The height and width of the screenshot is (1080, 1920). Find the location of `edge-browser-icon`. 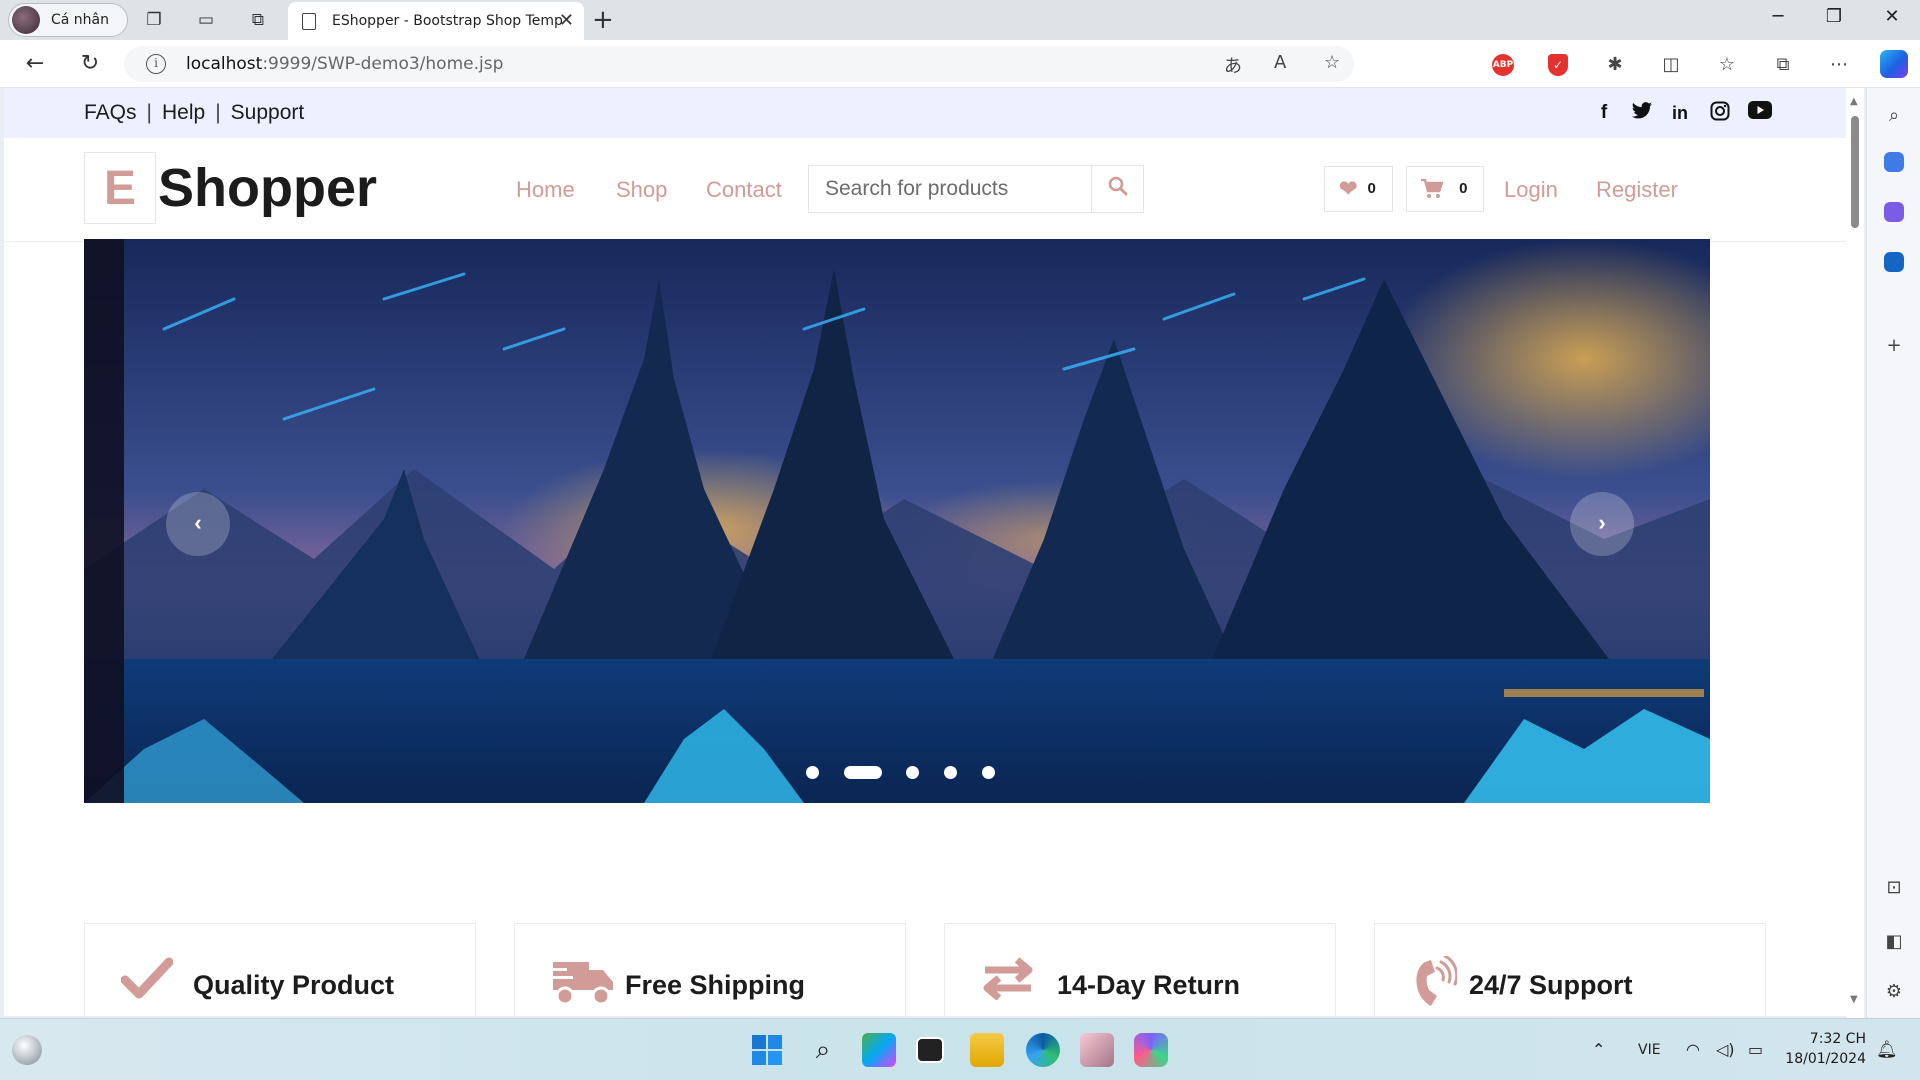

edge-browser-icon is located at coordinates (1043, 1050).